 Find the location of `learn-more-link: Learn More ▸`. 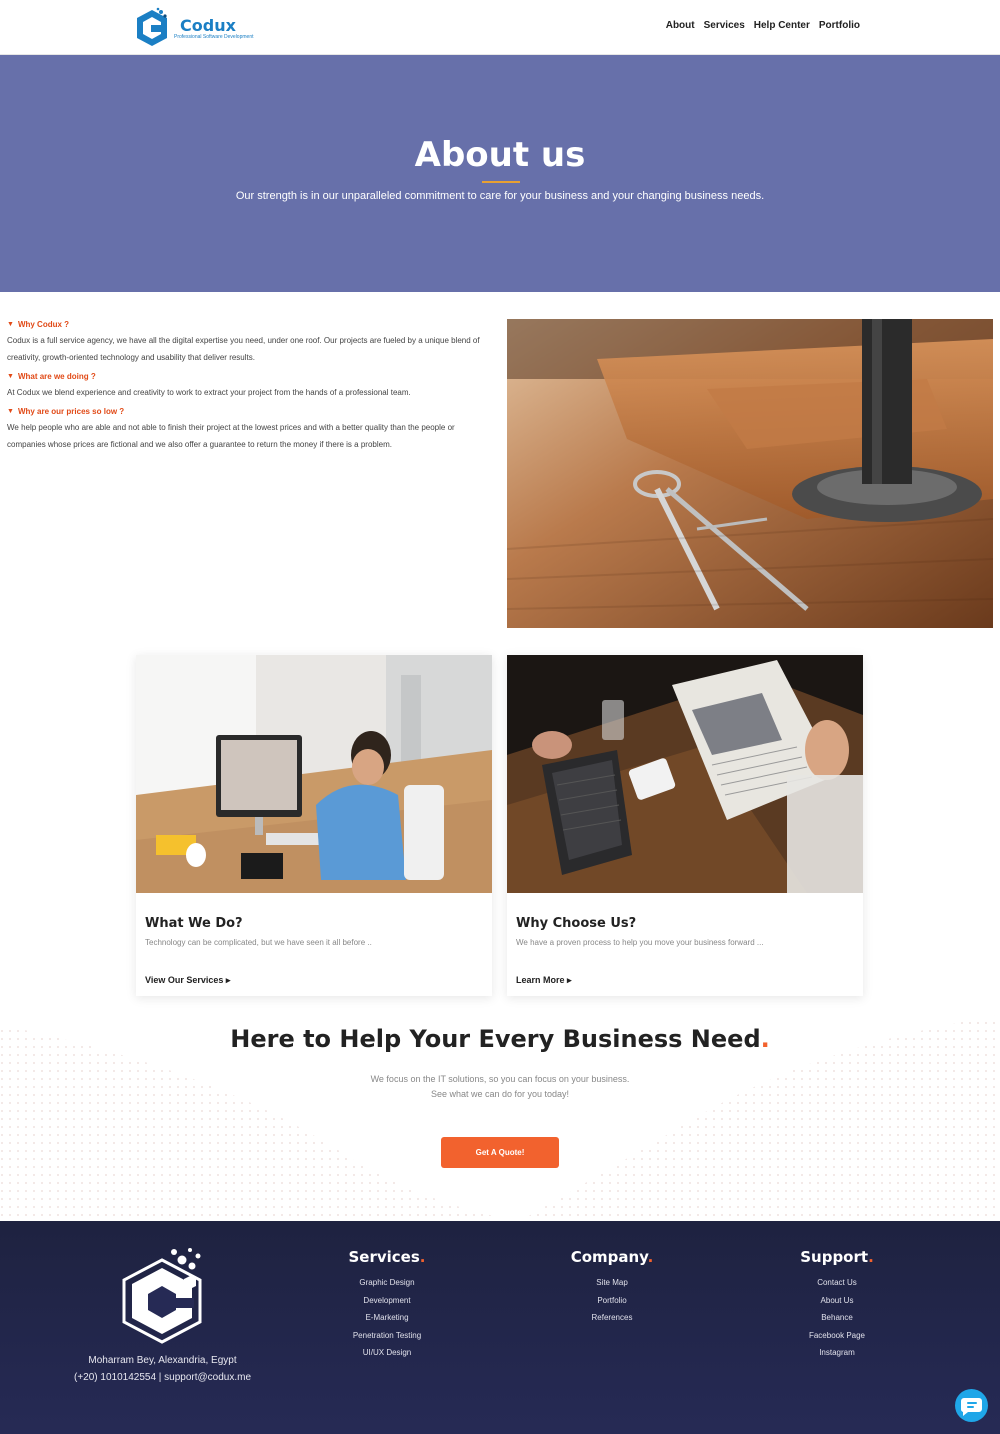

learn-more-link: Learn More ▸ is located at coordinates (544, 980).